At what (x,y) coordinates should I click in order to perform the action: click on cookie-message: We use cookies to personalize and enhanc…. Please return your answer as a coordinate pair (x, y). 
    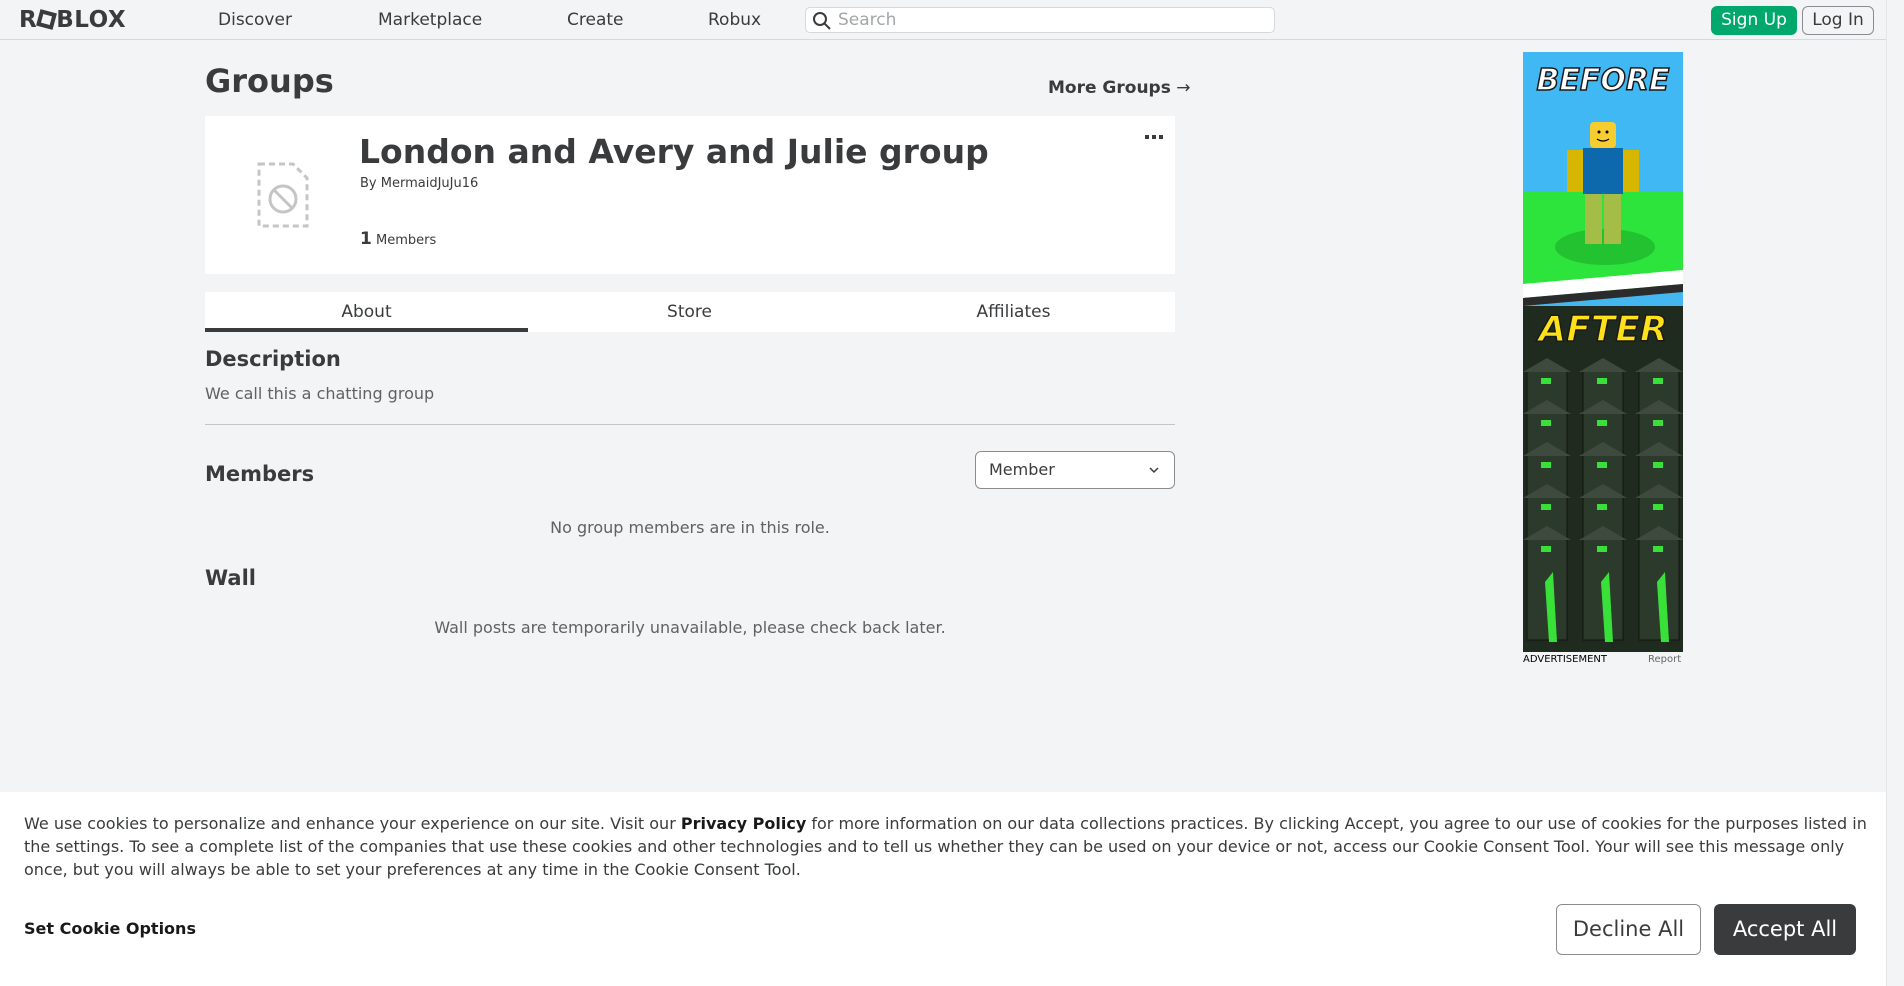
    Looking at the image, I should click on (949, 846).